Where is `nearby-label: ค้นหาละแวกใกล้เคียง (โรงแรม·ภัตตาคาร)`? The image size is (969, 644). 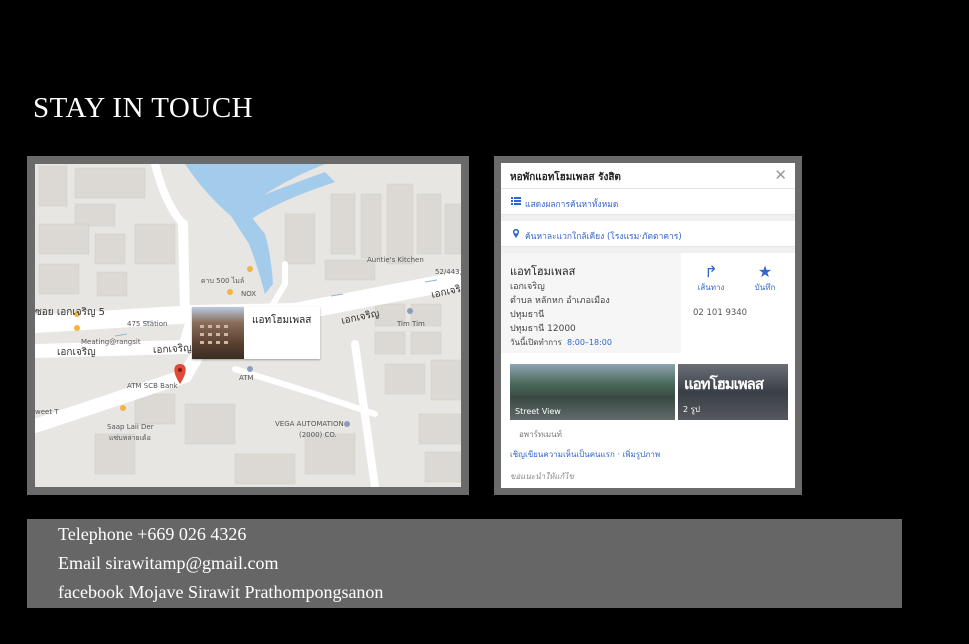
nearby-label: ค้นหาละแวกใกล้เคียง (โรงแรม·ภัตตาคาร) is located at coordinates (603, 237).